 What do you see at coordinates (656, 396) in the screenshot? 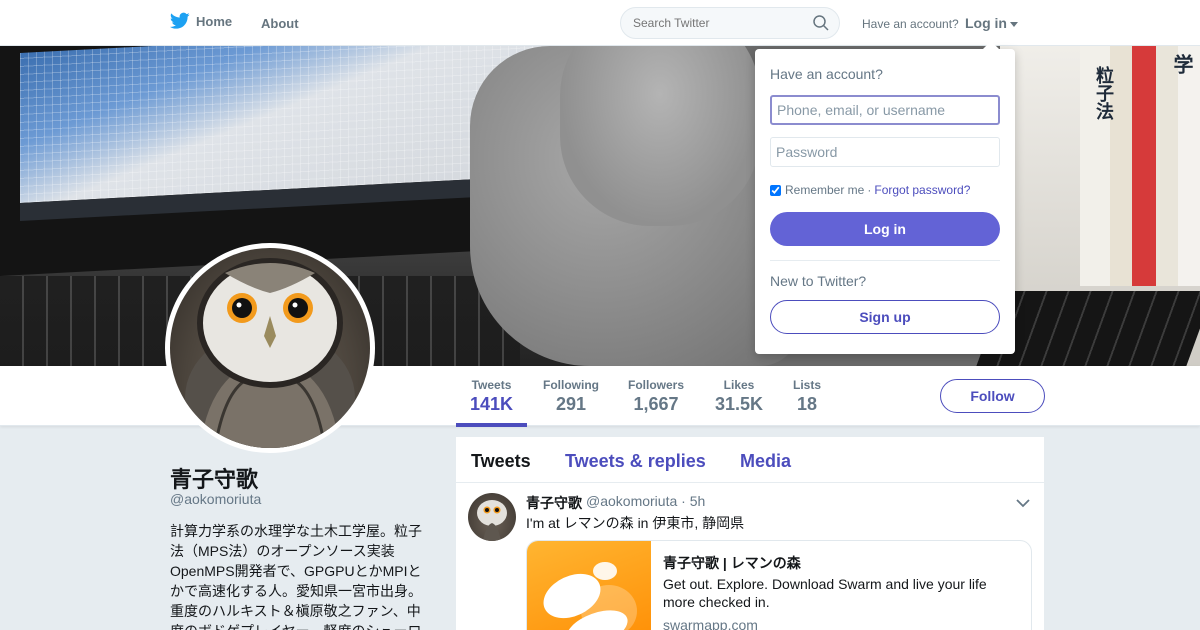
I see `stat-followers: Followers 1,667` at bounding box center [656, 396].